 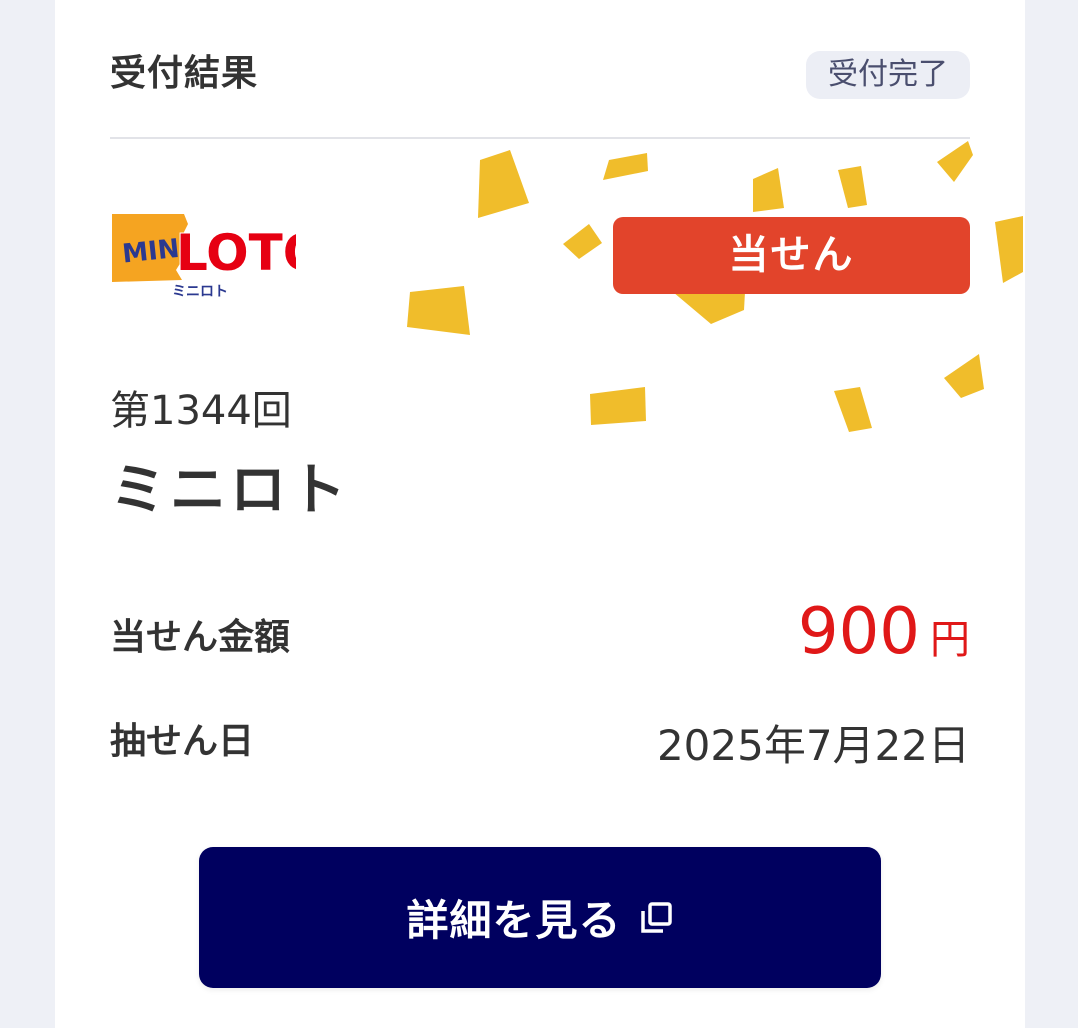 What do you see at coordinates (888, 75) in the screenshot?
I see `status-badge: 受付完了` at bounding box center [888, 75].